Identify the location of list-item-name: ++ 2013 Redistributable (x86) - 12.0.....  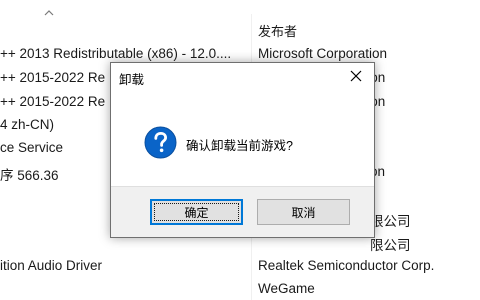
(115, 53).